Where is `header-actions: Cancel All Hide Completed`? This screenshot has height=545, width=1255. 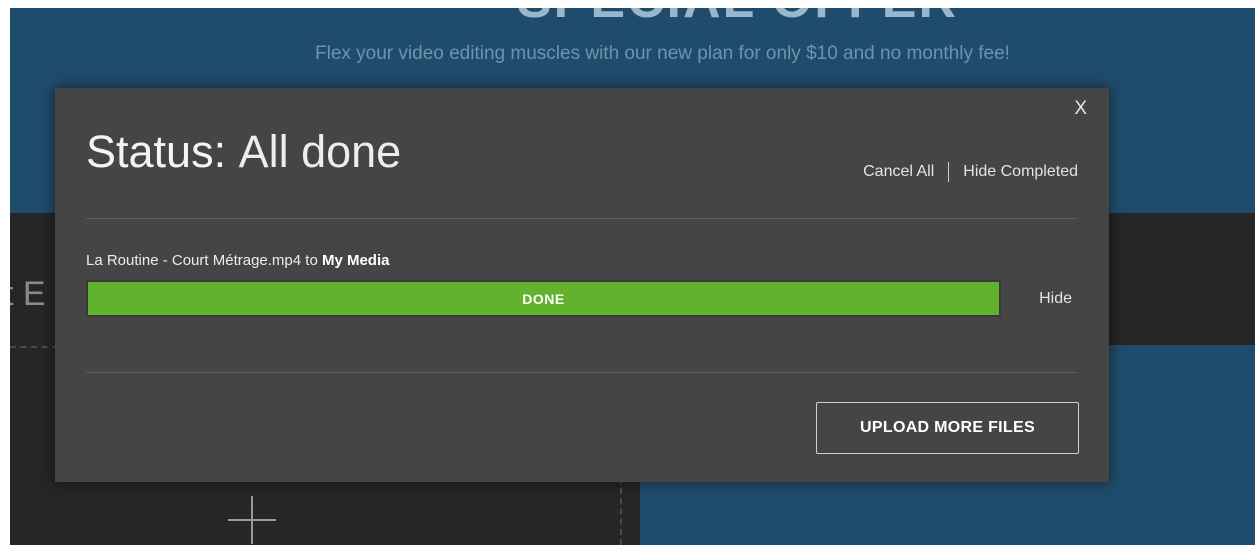
header-actions: Cancel All Hide Completed is located at coordinates (970, 172).